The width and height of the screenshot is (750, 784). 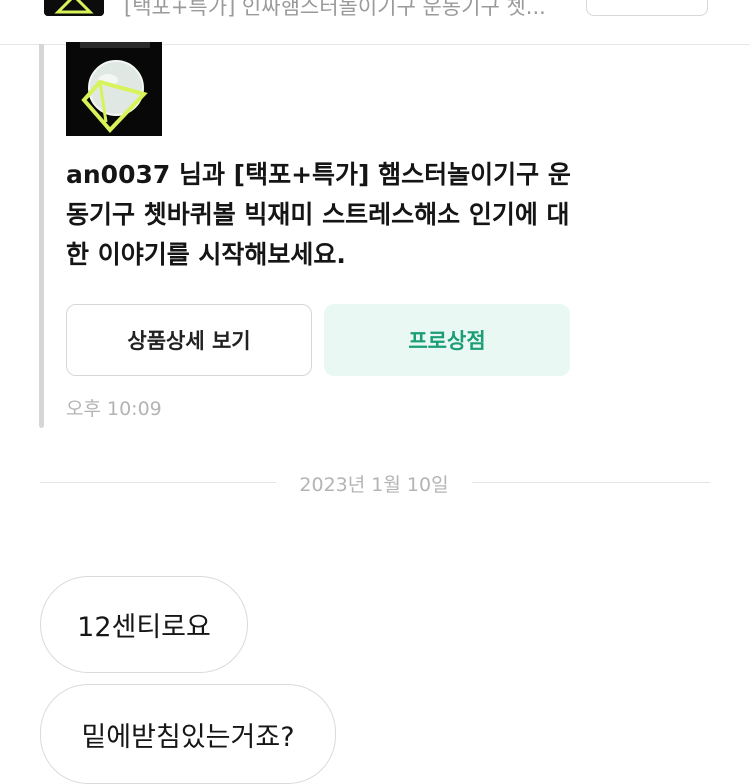 I want to click on pro-shop-button: 프로상점, so click(x=447, y=340).